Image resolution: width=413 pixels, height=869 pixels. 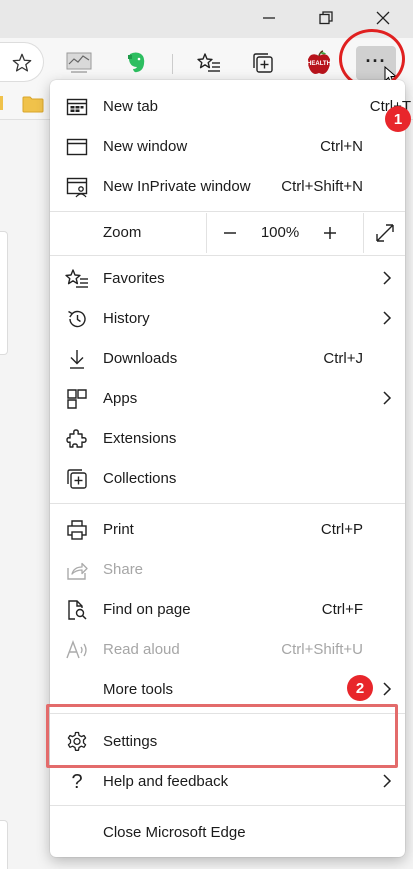 I want to click on new-window-icon, so click(x=77, y=147).